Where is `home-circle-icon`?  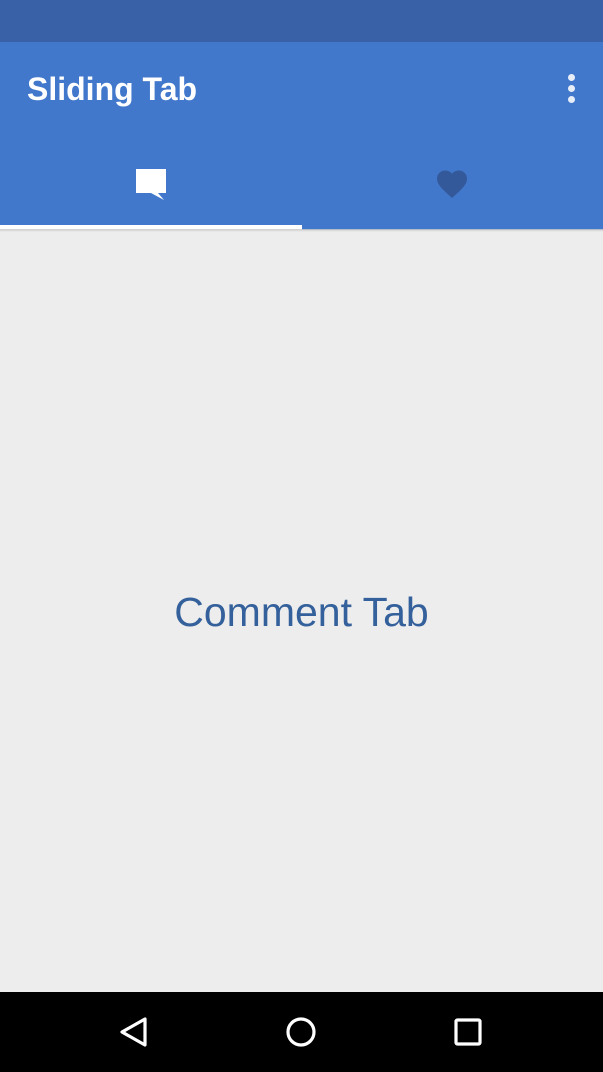 home-circle-icon is located at coordinates (301, 1032).